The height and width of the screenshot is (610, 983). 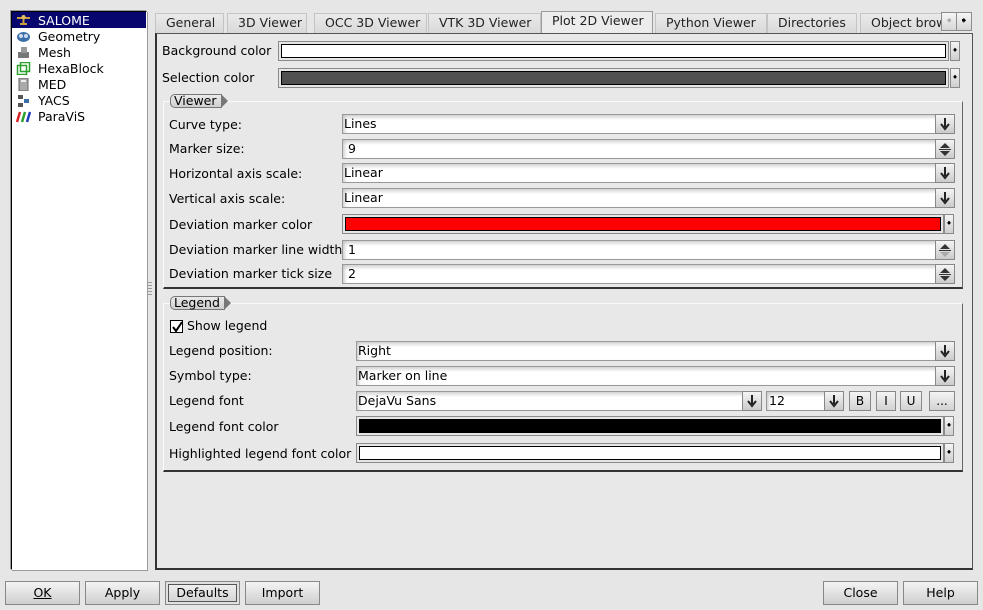 I want to click on module-label: SALOME, so click(x=64, y=20).